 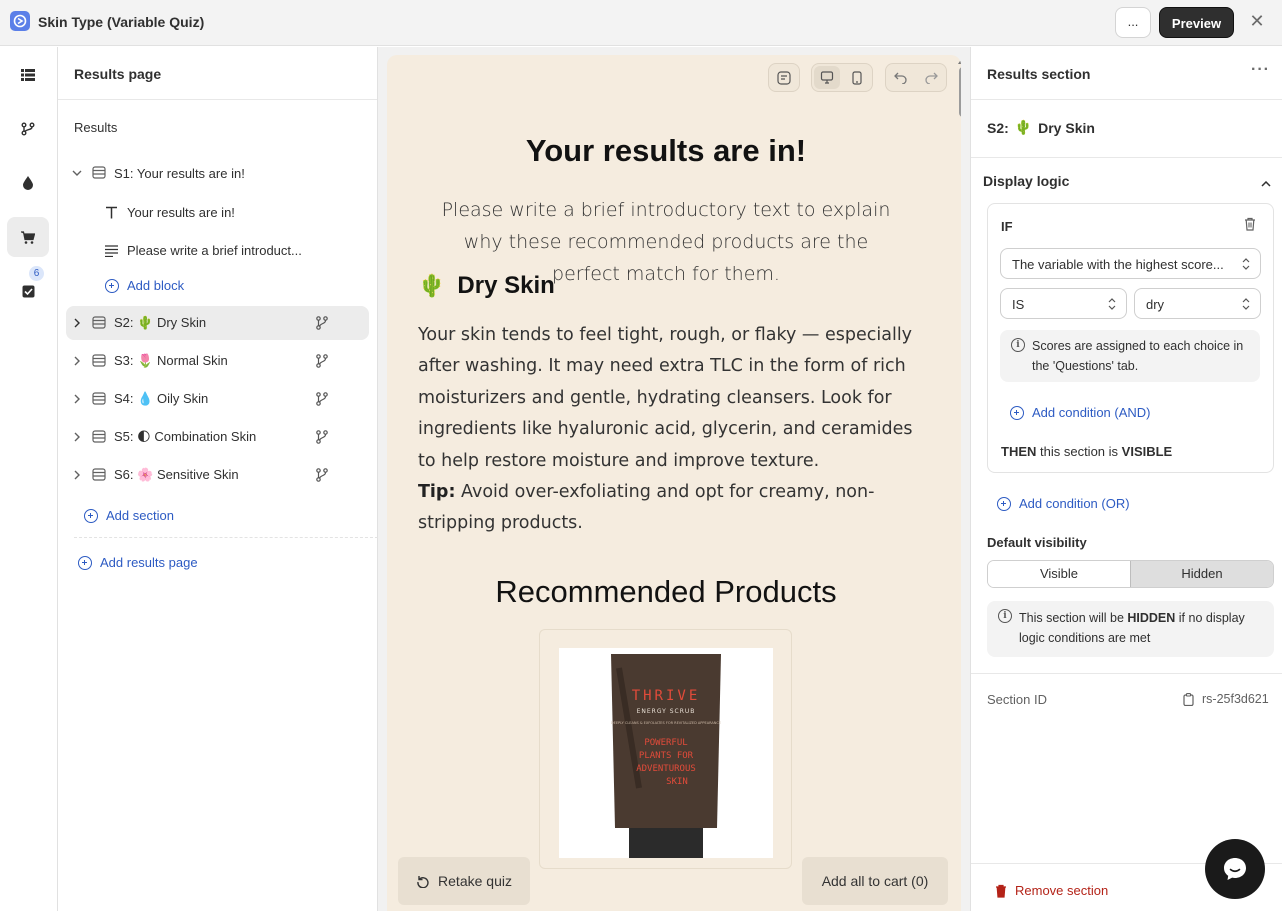 What do you see at coordinates (1266, 182) in the screenshot?
I see `chevron-up-icon` at bounding box center [1266, 182].